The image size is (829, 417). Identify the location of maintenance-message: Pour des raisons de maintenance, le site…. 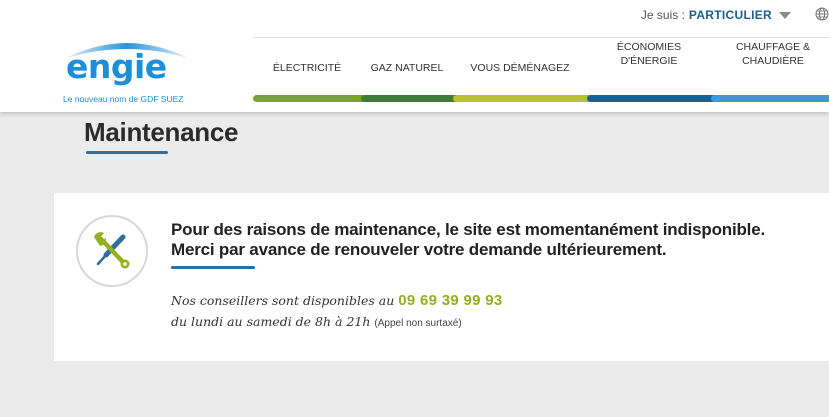
(496, 240).